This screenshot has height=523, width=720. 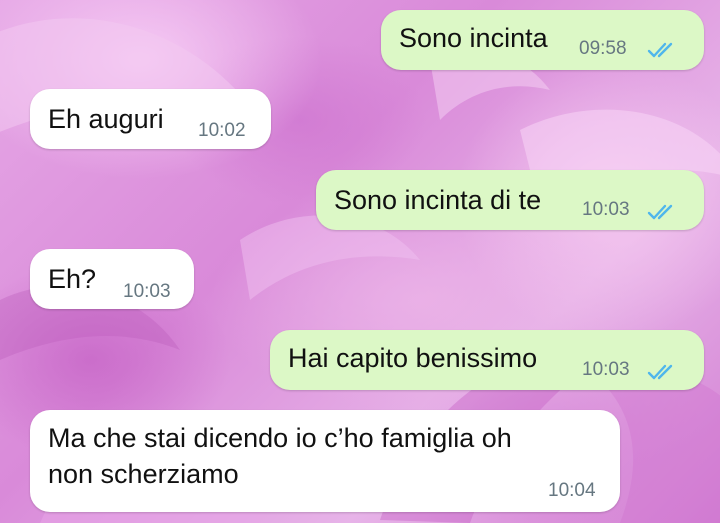 What do you see at coordinates (106, 119) in the screenshot?
I see `message-text: Eh auguri` at bounding box center [106, 119].